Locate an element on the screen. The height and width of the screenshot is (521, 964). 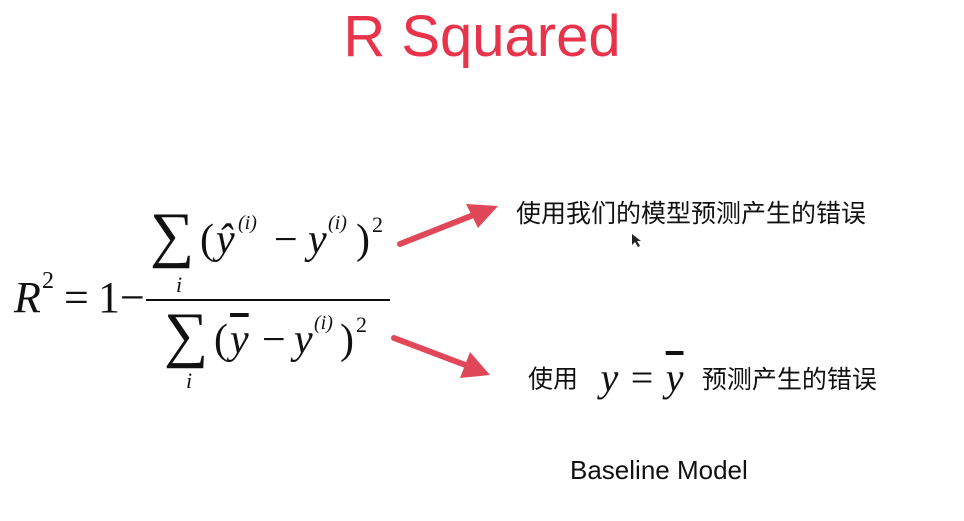
arrow-to-baseline-error is located at coordinates (440, 356).